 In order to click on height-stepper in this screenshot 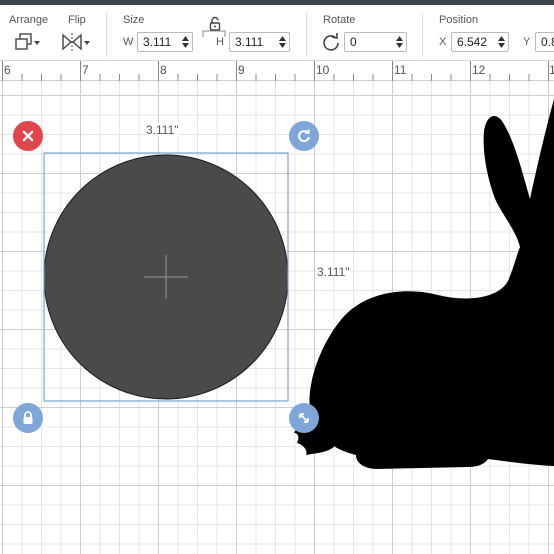, I will do `click(282, 42)`.